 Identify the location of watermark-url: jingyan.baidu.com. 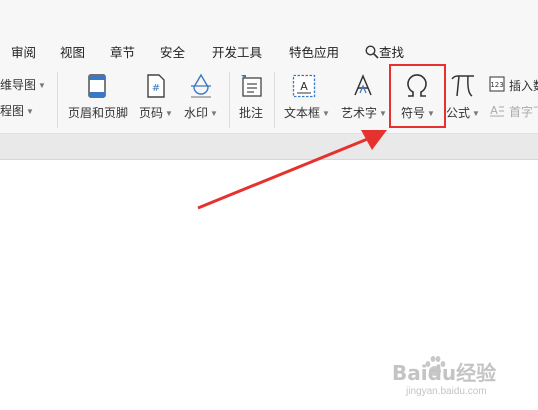
(446, 391).